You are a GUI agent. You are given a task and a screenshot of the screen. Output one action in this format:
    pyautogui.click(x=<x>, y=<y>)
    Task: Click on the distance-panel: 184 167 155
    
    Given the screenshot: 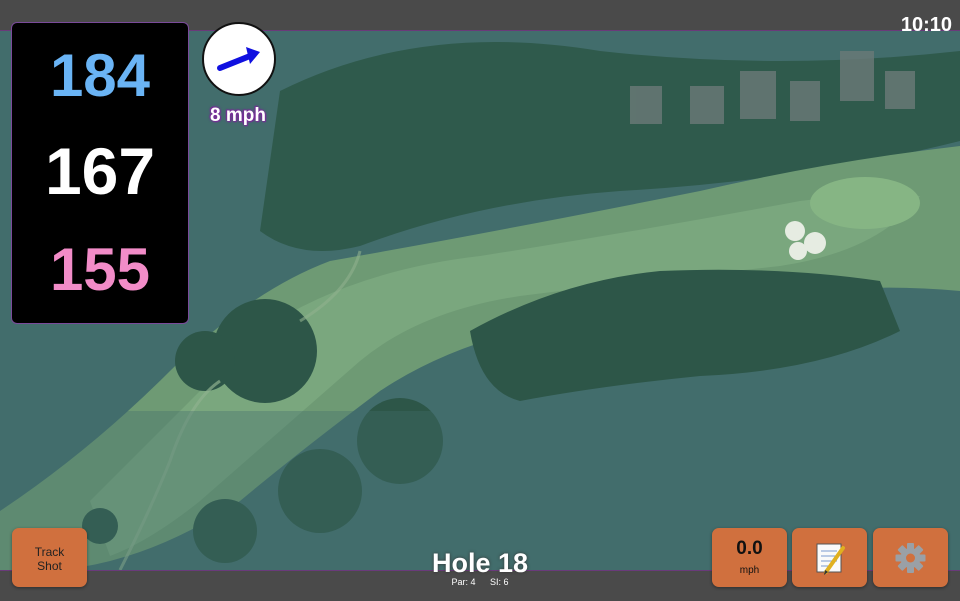 What is the action you would take?
    pyautogui.click(x=100, y=173)
    